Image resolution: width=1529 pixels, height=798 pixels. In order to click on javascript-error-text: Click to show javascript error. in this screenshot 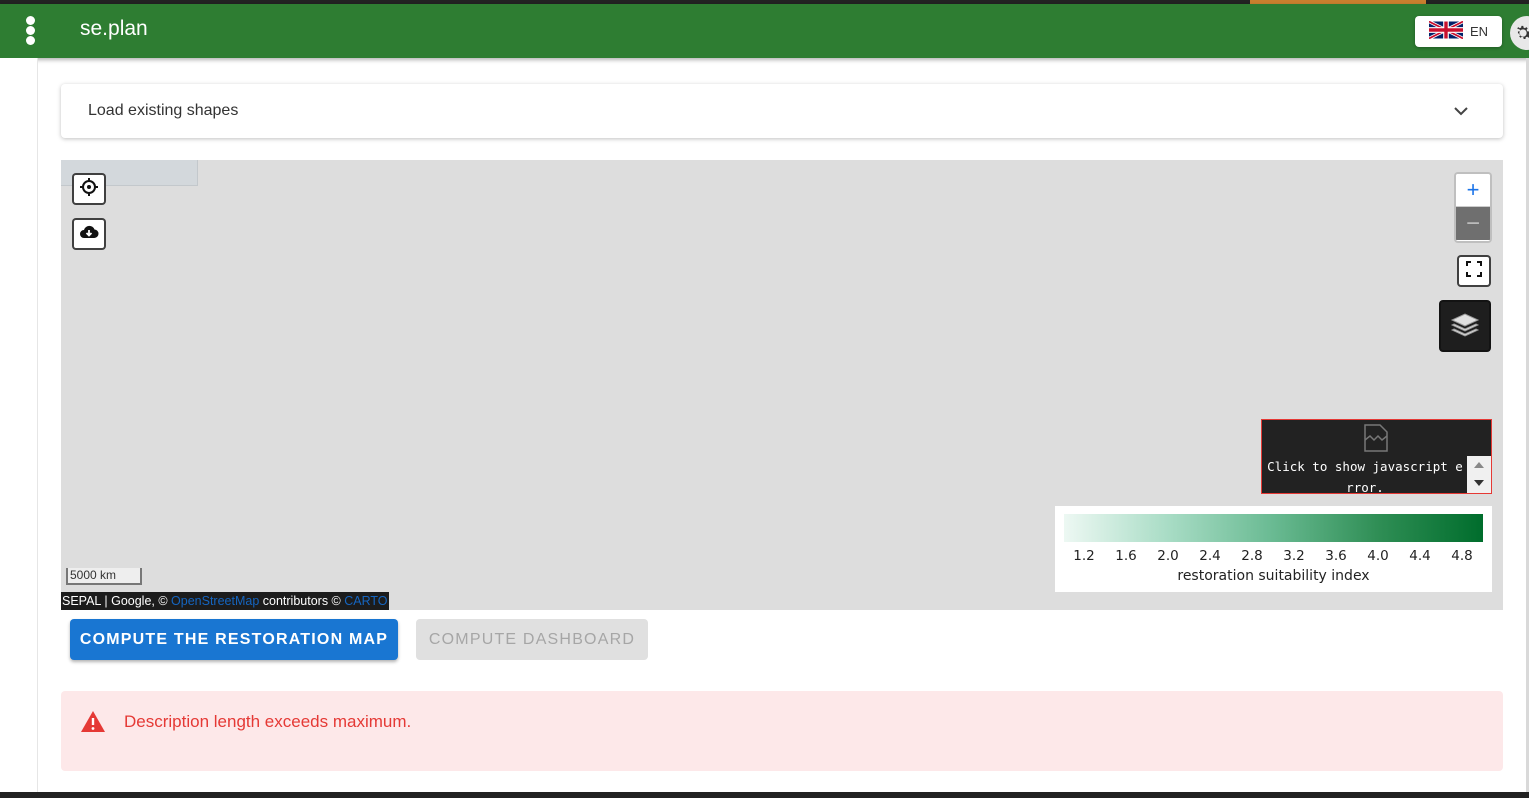, I will do `click(1365, 477)`.